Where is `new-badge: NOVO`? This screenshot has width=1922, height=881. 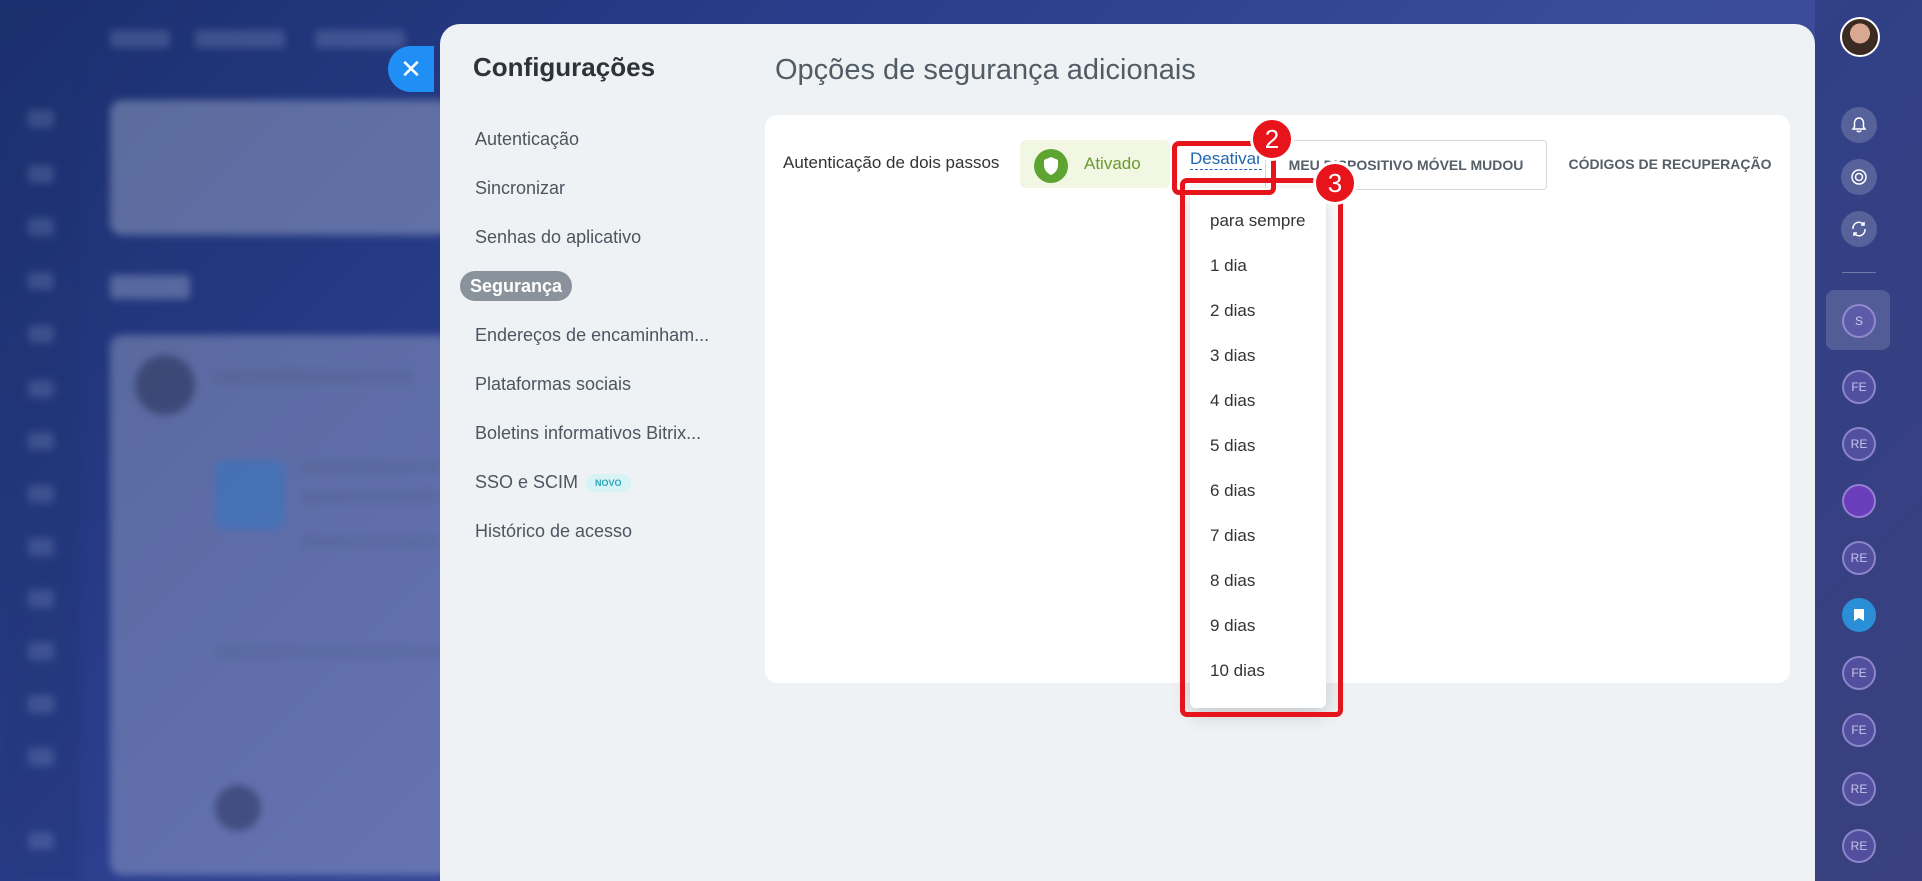
new-badge: NOVO is located at coordinates (608, 483).